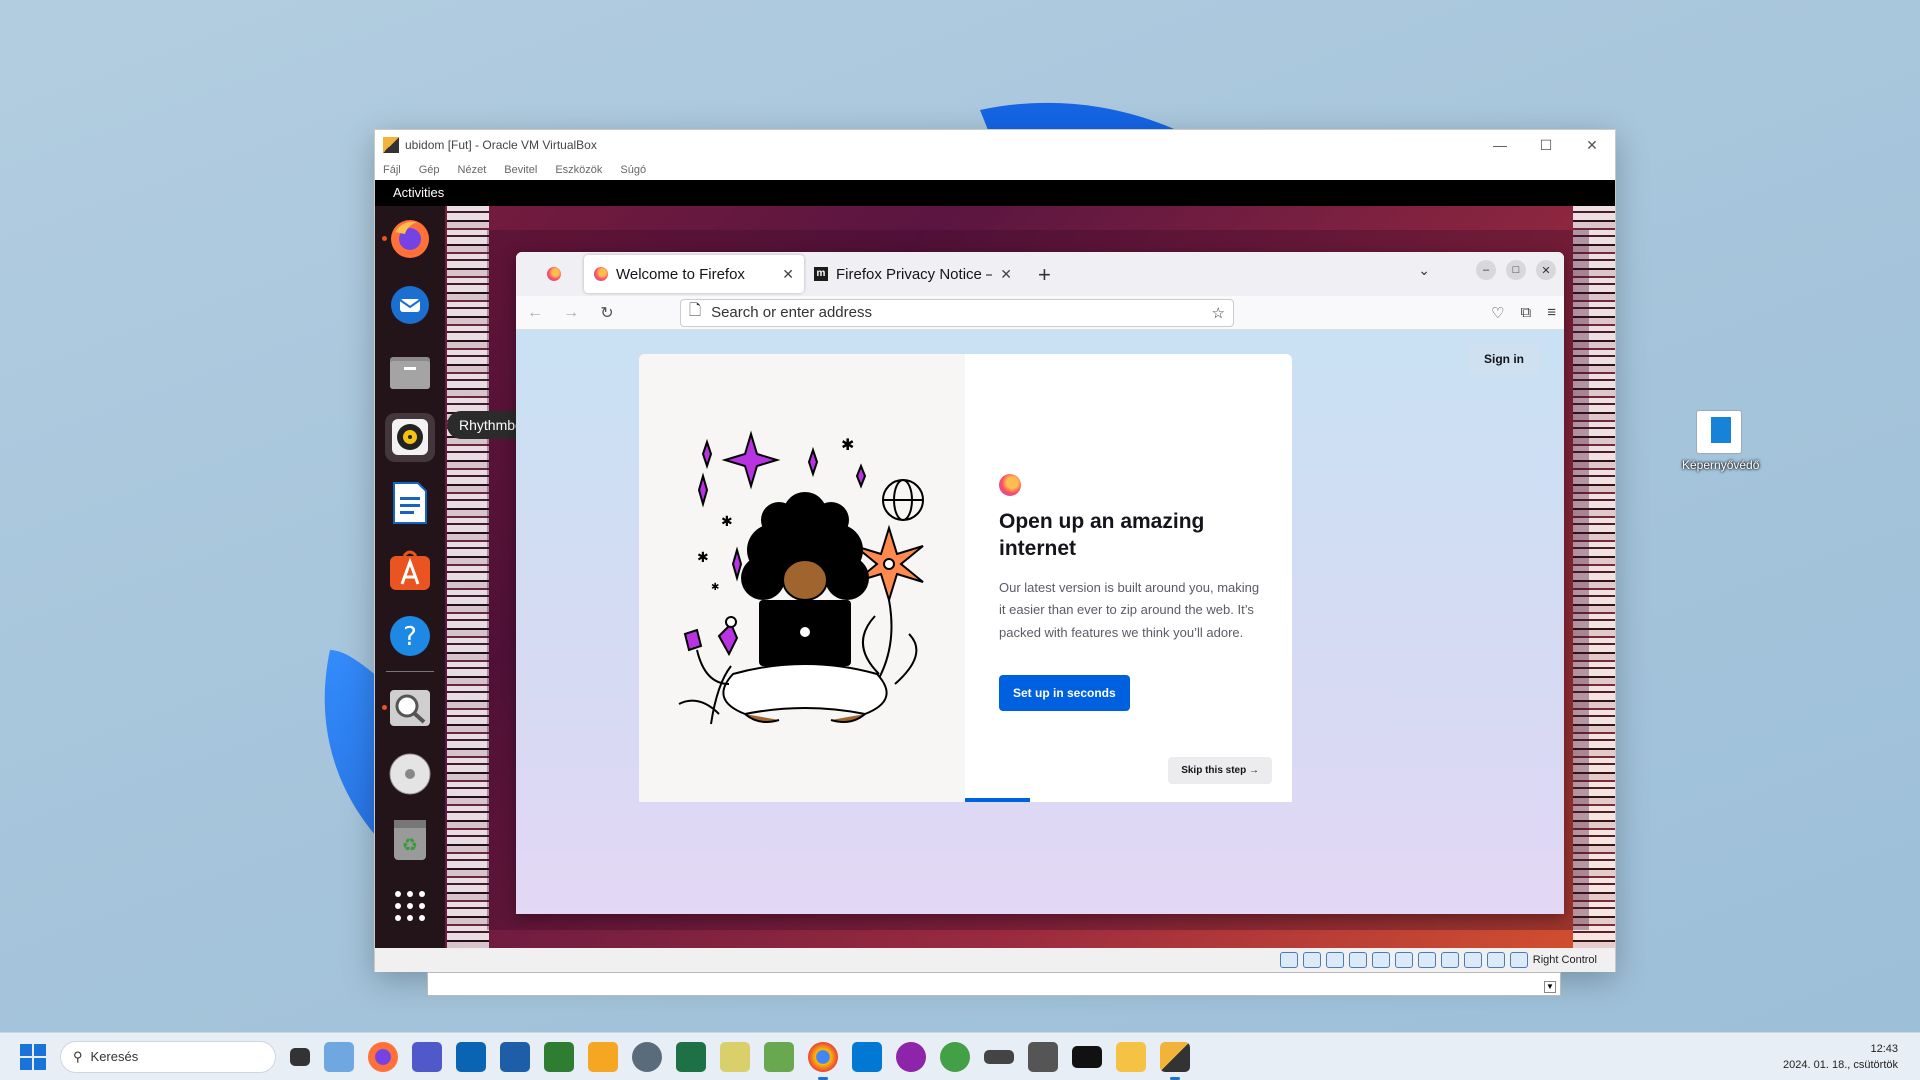 The width and height of the screenshot is (1920, 1080). What do you see at coordinates (1288, 960) in the screenshot?
I see `hard-disk-status-icon` at bounding box center [1288, 960].